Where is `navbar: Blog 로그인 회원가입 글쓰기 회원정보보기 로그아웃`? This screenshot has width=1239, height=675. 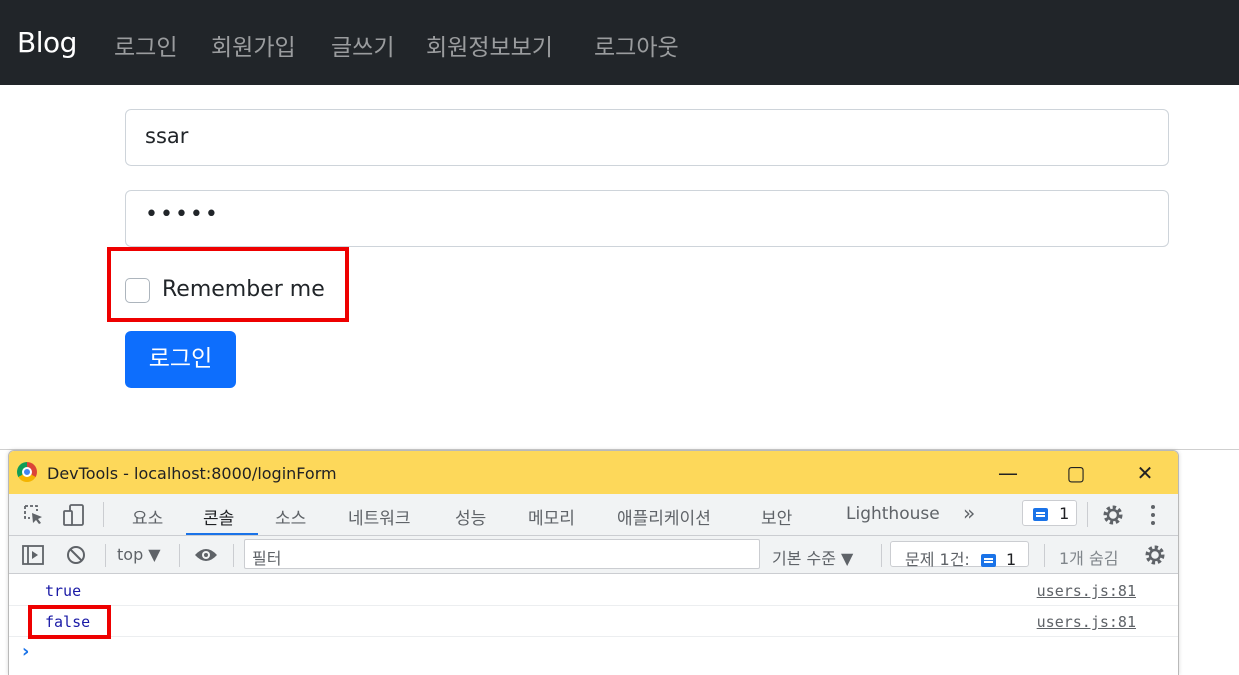
navbar: Blog 로그인 회원가입 글쓰기 회원정보보기 로그아웃 is located at coordinates (619, 42).